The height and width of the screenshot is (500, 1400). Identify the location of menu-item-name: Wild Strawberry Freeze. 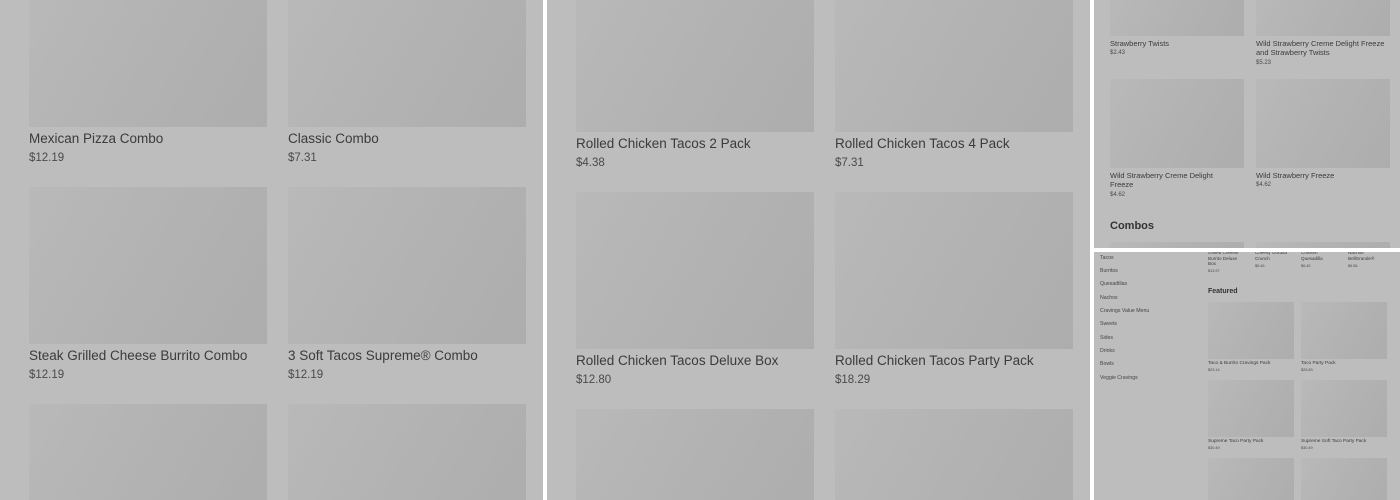
(1326, 175).